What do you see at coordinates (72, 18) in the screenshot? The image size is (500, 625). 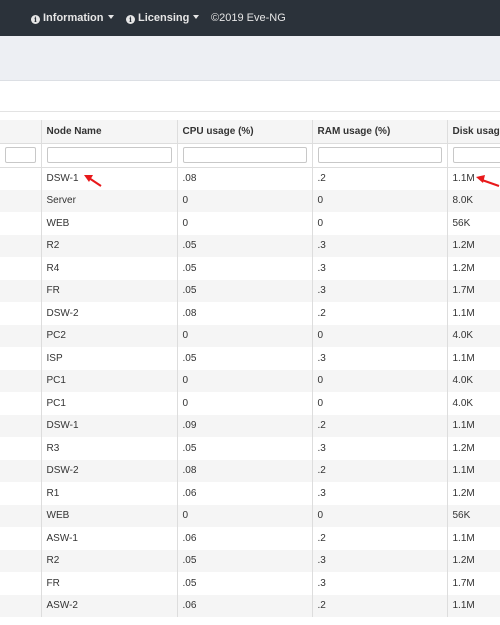 I see `information-menu: i Information` at bounding box center [72, 18].